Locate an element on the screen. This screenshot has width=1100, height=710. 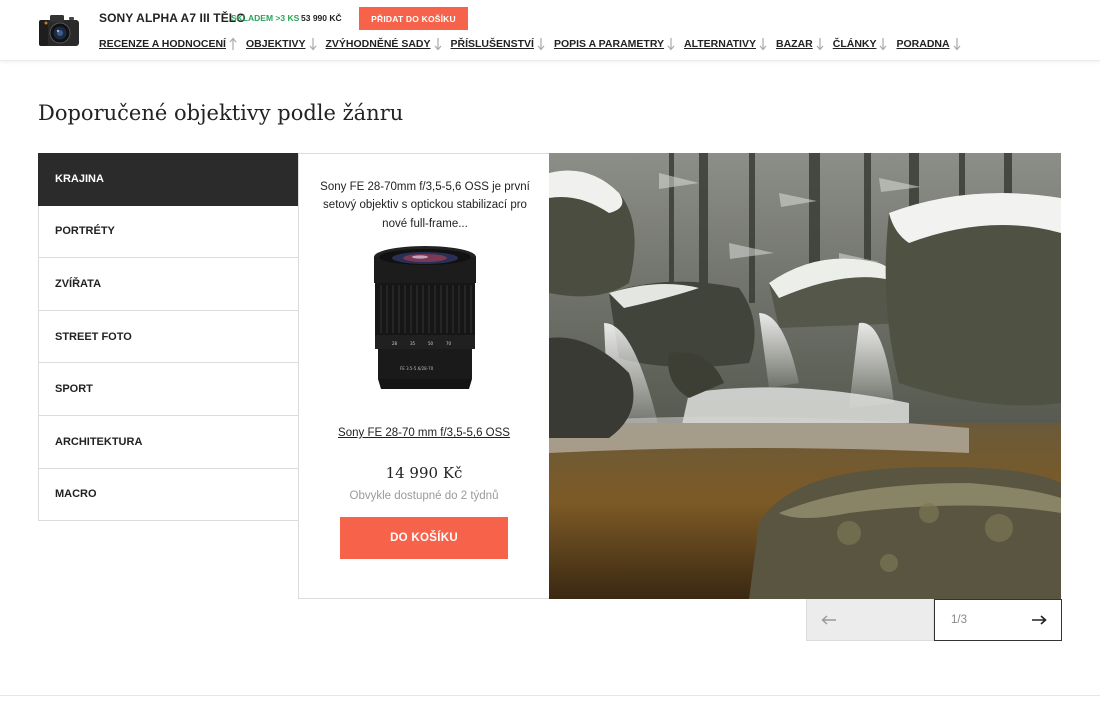
carousel-pager: 1/3 is located at coordinates (934, 620).